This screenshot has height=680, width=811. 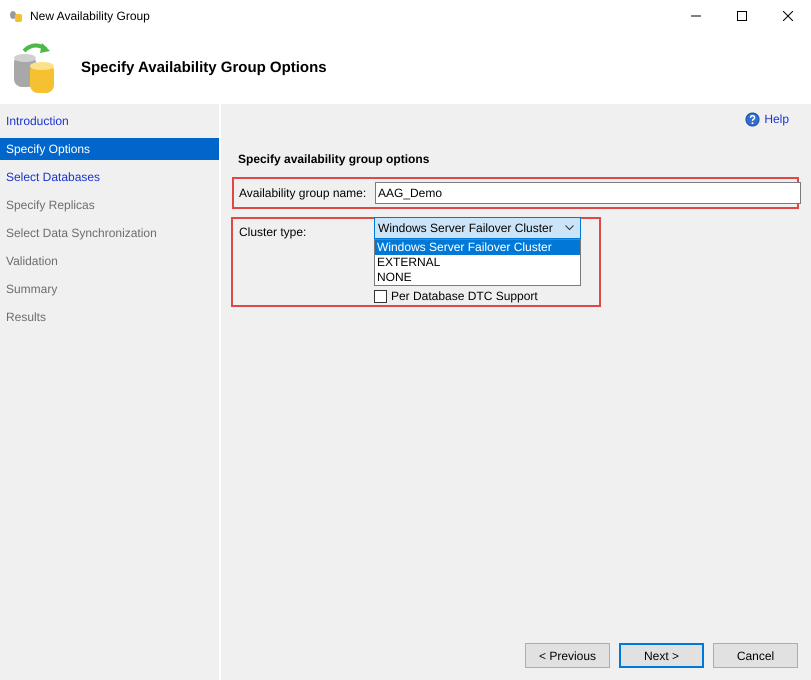 What do you see at coordinates (788, 16) in the screenshot?
I see `close-icon` at bounding box center [788, 16].